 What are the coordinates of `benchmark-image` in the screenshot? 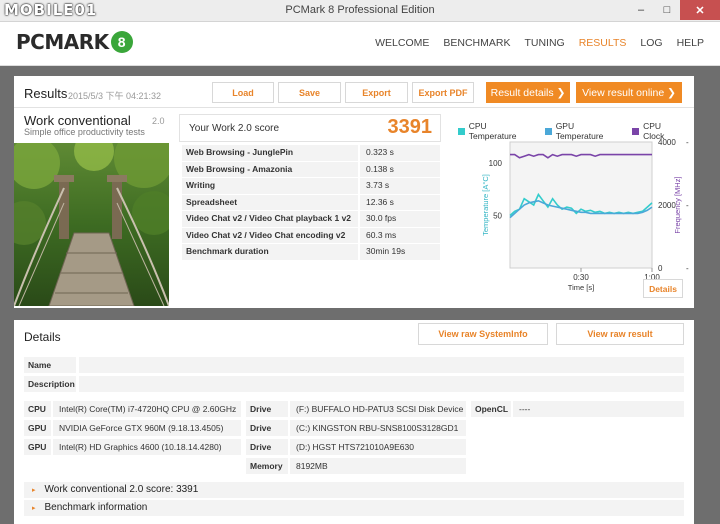 It's located at (91, 224).